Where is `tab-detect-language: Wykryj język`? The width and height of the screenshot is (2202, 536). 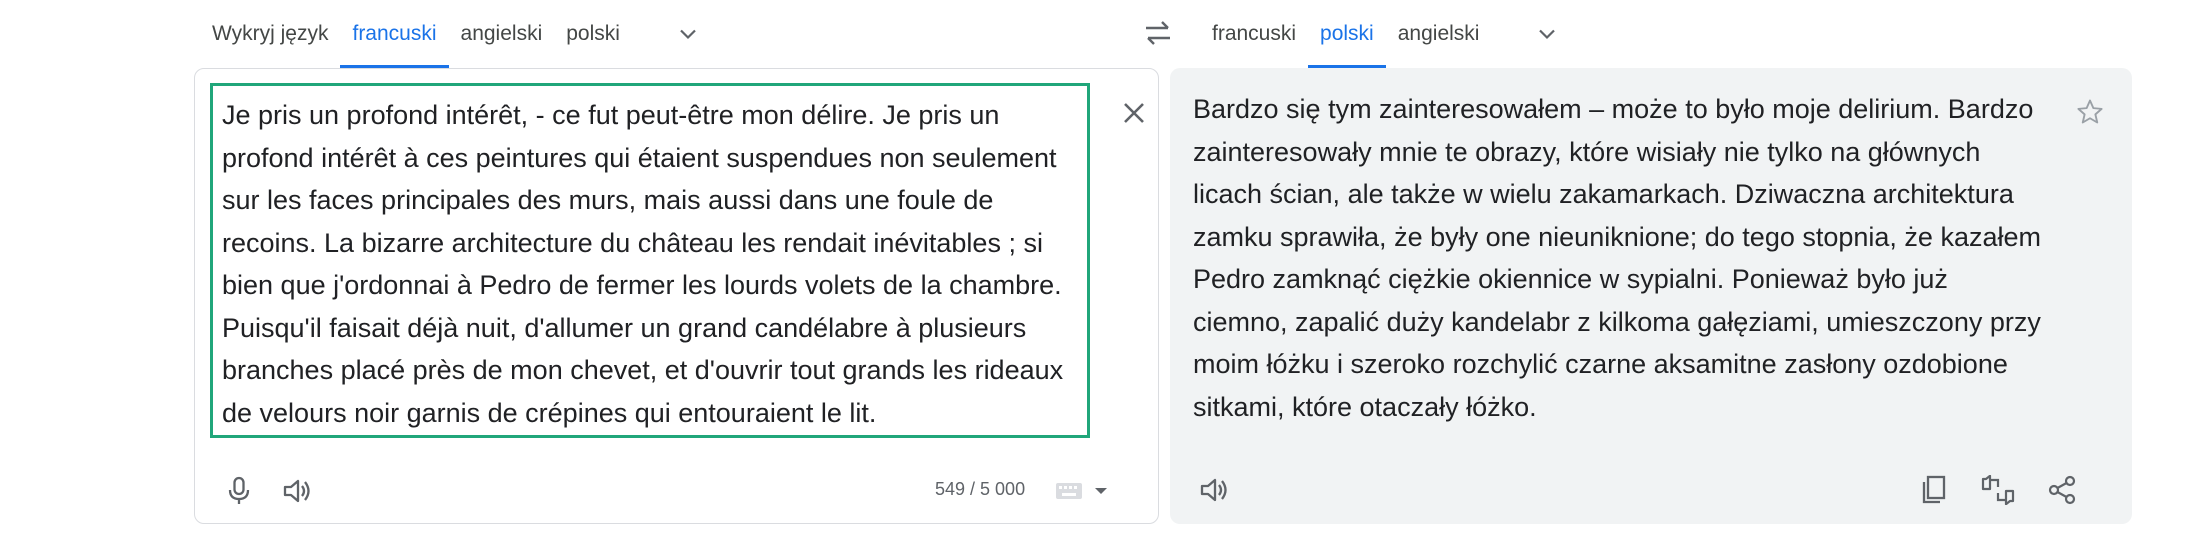
tab-detect-language: Wykryj język is located at coordinates (270, 34).